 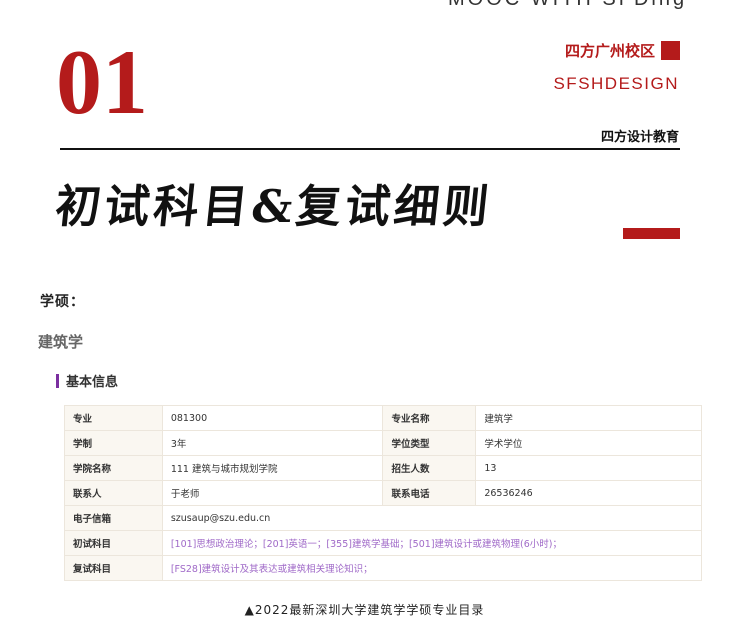 What do you see at coordinates (432, 518) in the screenshot?
I see `email-value: szusaup@szu.edu.cn` at bounding box center [432, 518].